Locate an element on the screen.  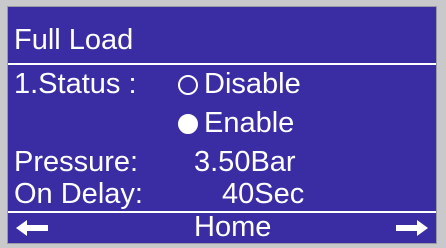
home-button: Home is located at coordinates (232, 227).